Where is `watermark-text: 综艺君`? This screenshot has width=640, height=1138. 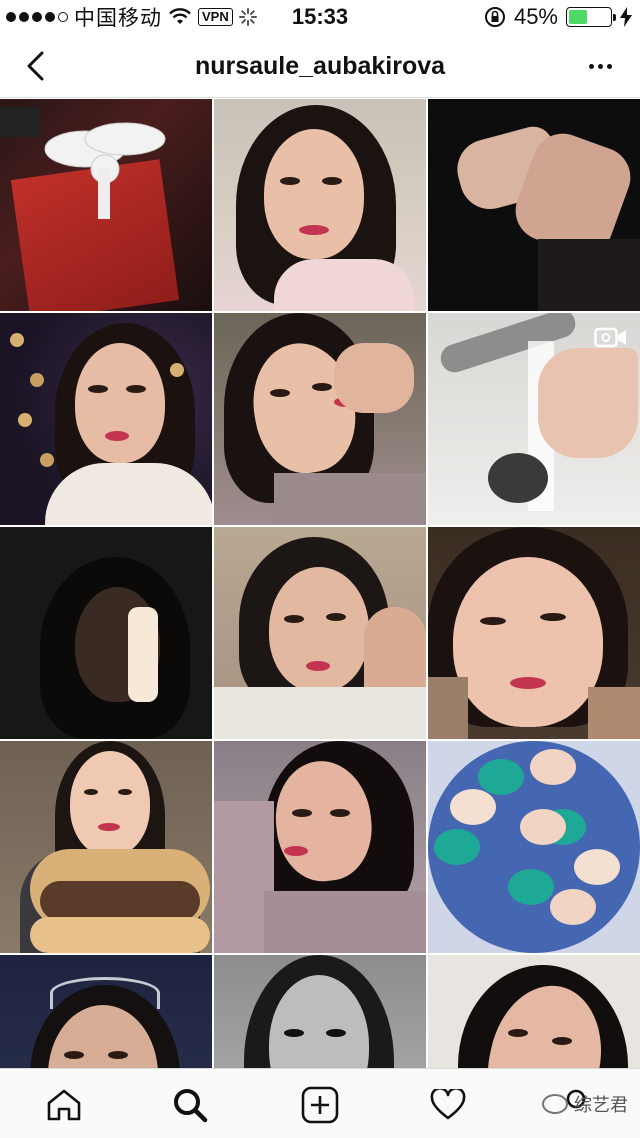 watermark-text: 综艺君 is located at coordinates (601, 1105).